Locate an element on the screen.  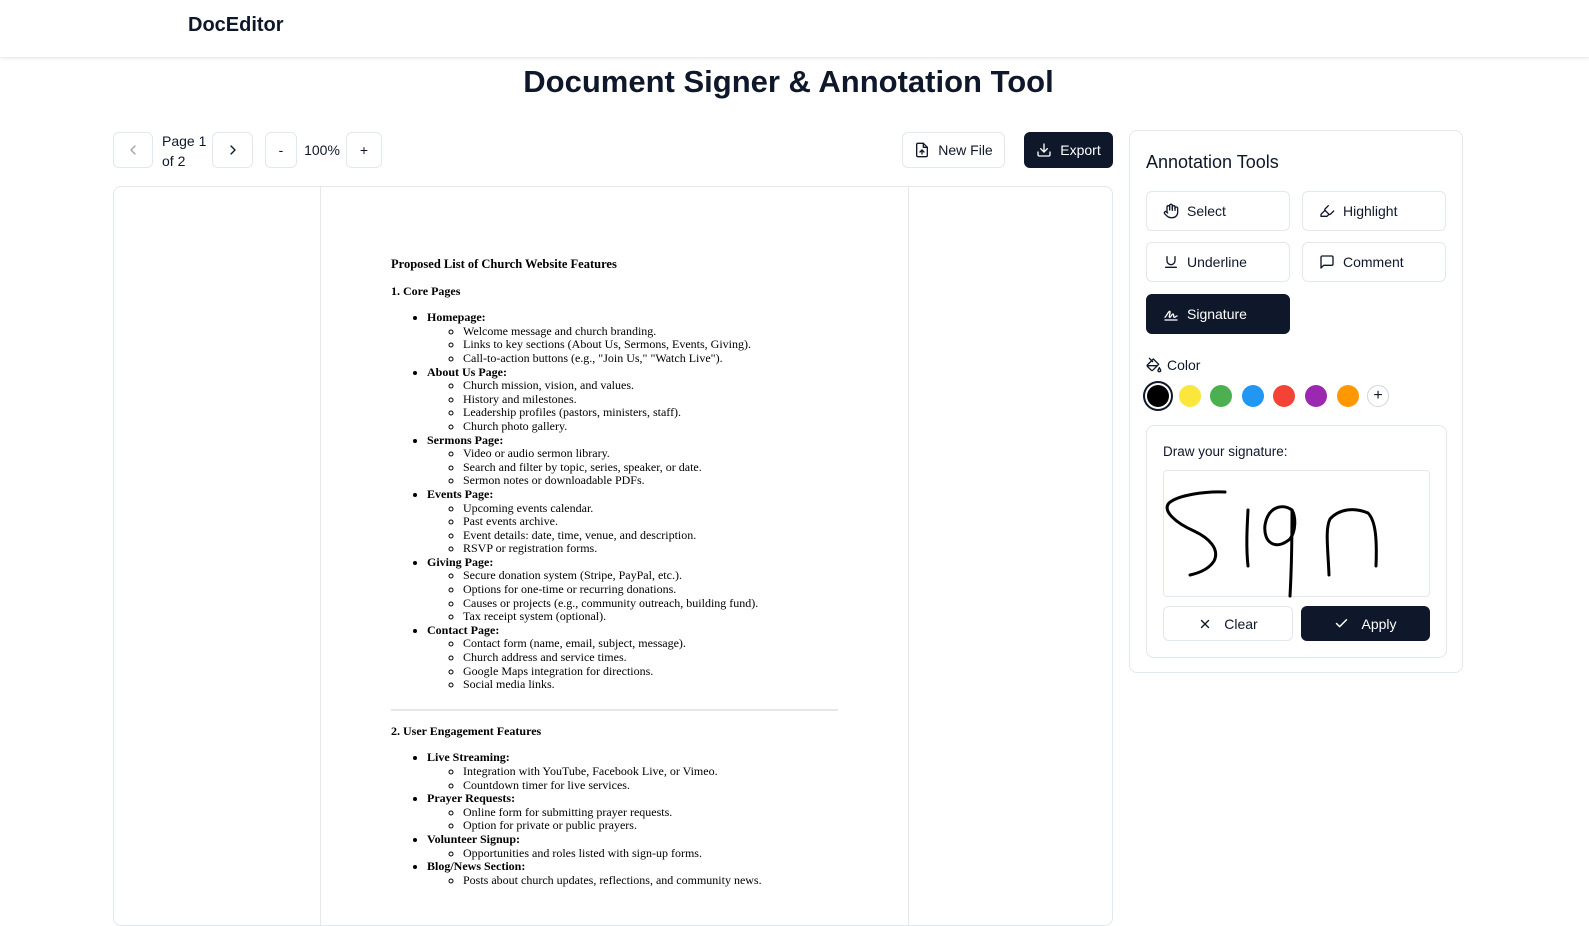
feature-label: Homepage: is located at coordinates (456, 317).